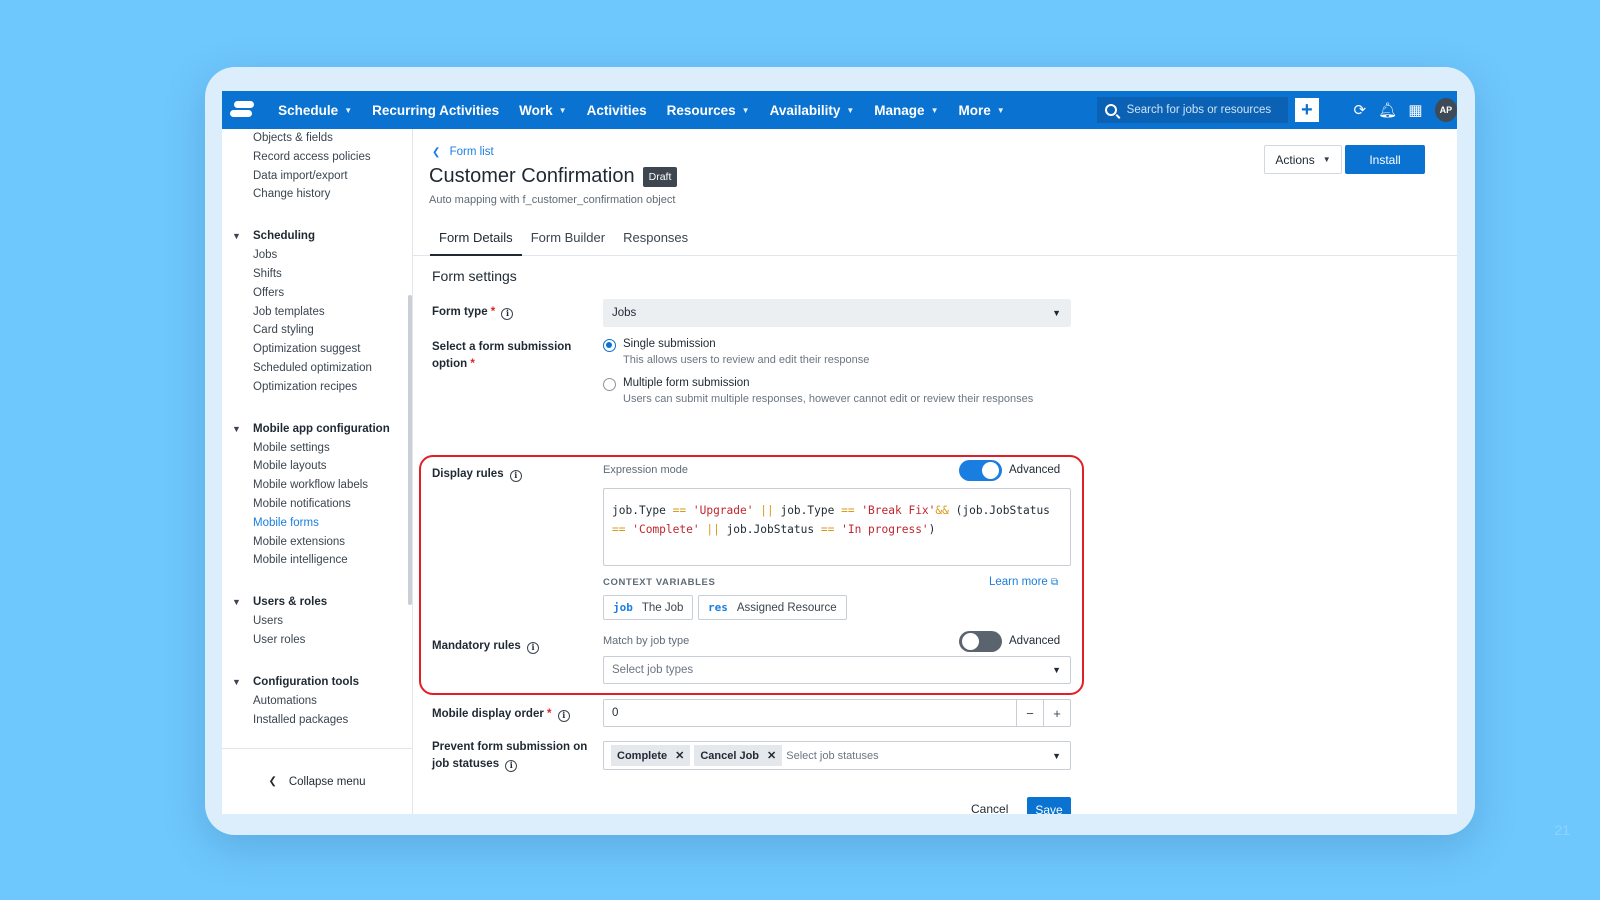 This screenshot has height=900, width=1600. What do you see at coordinates (317, 485) in the screenshot?
I see `sidebar-item-mobile-workflow-labels: Mobile workflow labels` at bounding box center [317, 485].